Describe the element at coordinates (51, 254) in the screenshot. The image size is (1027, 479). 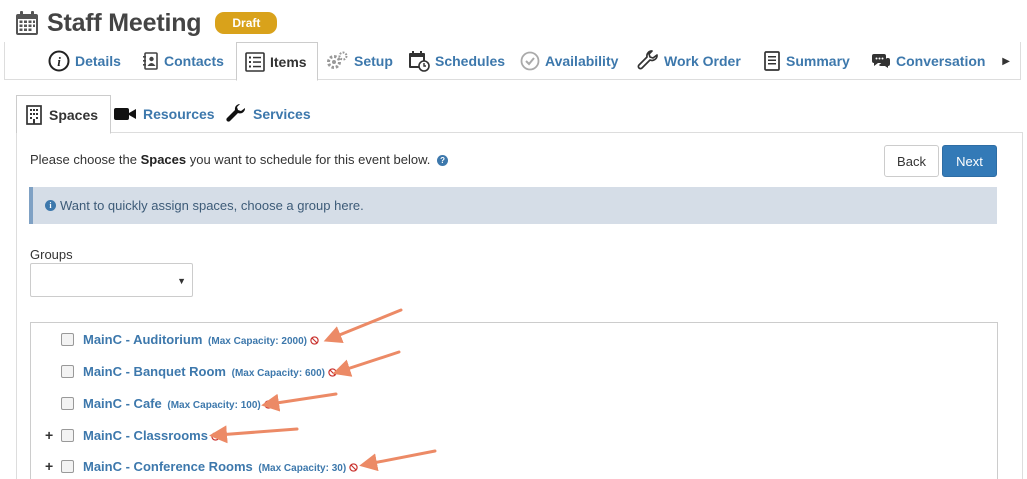
I see `groups-label: Groups` at that location.